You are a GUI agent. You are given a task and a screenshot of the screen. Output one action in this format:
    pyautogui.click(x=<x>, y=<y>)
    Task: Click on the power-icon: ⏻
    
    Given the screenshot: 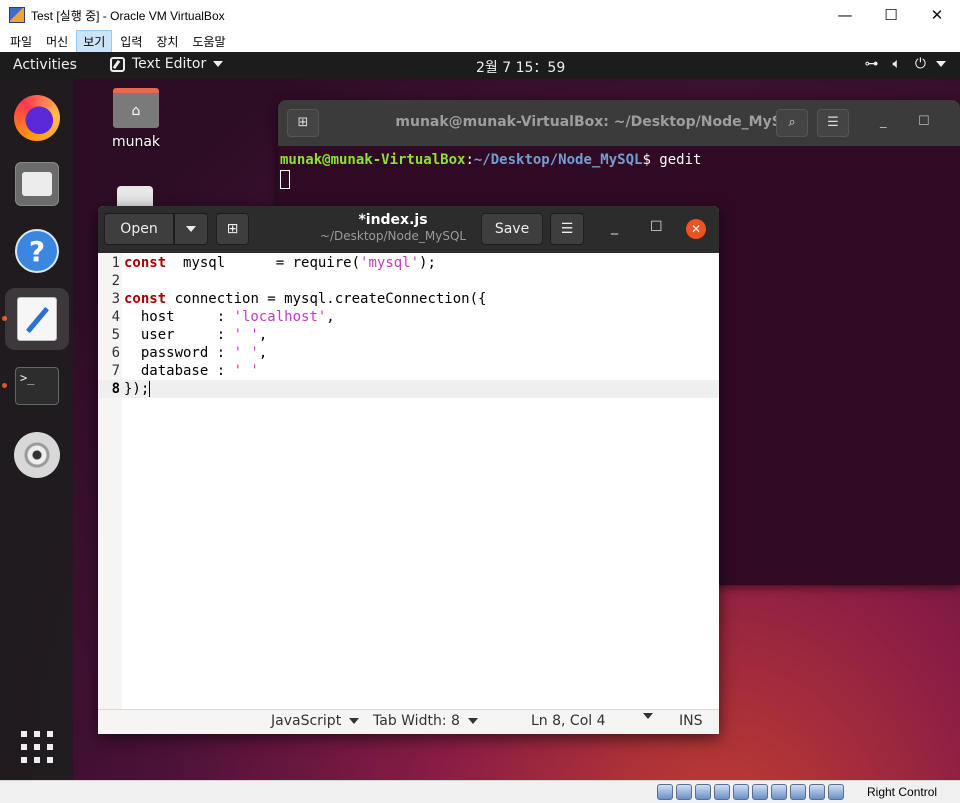 What is the action you would take?
    pyautogui.click(x=920, y=64)
    